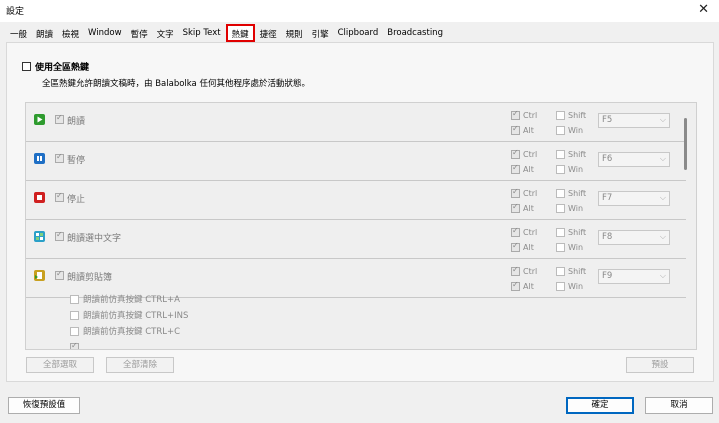 The image size is (719, 423). Describe the element at coordinates (634, 198) in the screenshot. I see `hotkey-key-select: F7 ⌵` at that location.